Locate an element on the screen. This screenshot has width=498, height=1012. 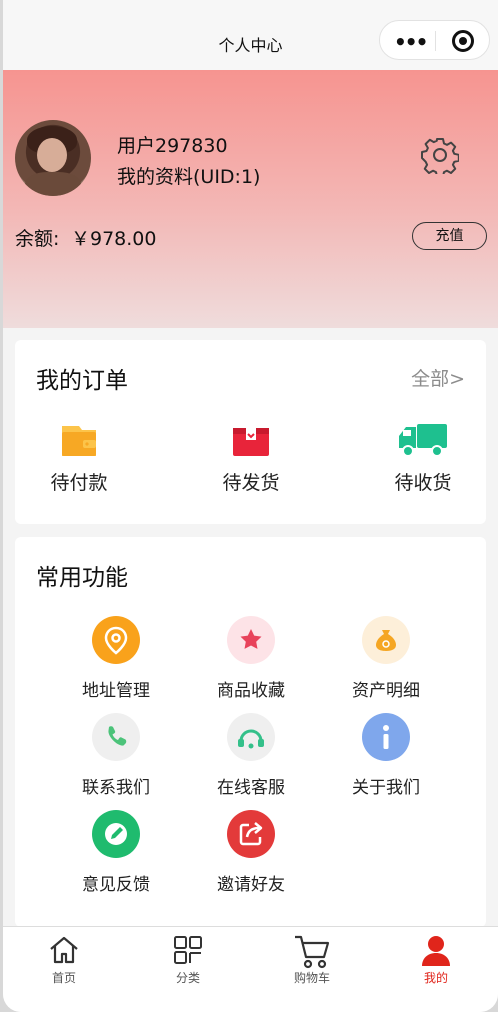
tab-mine: 我的 is located at coordinates (436, 959).